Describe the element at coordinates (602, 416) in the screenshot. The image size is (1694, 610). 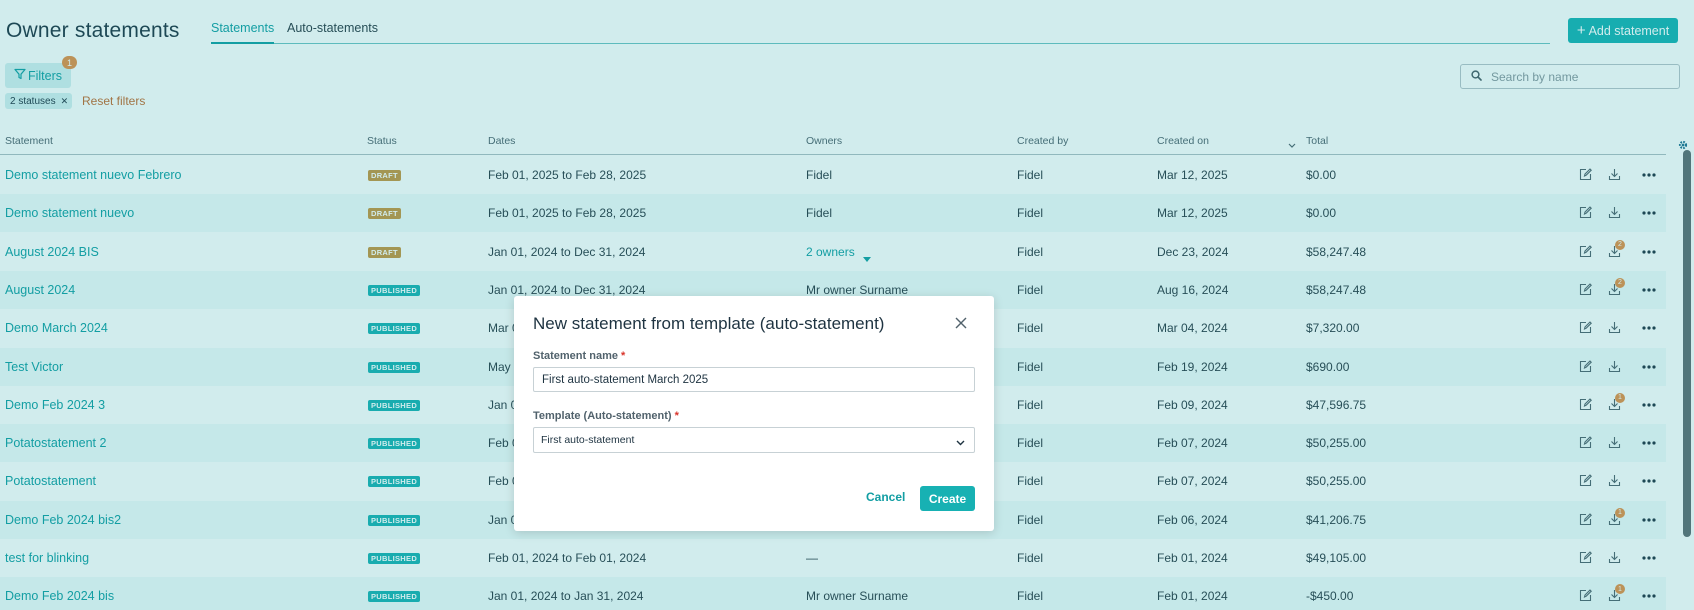
I see `template-label-text: Template (Auto-statement)` at that location.